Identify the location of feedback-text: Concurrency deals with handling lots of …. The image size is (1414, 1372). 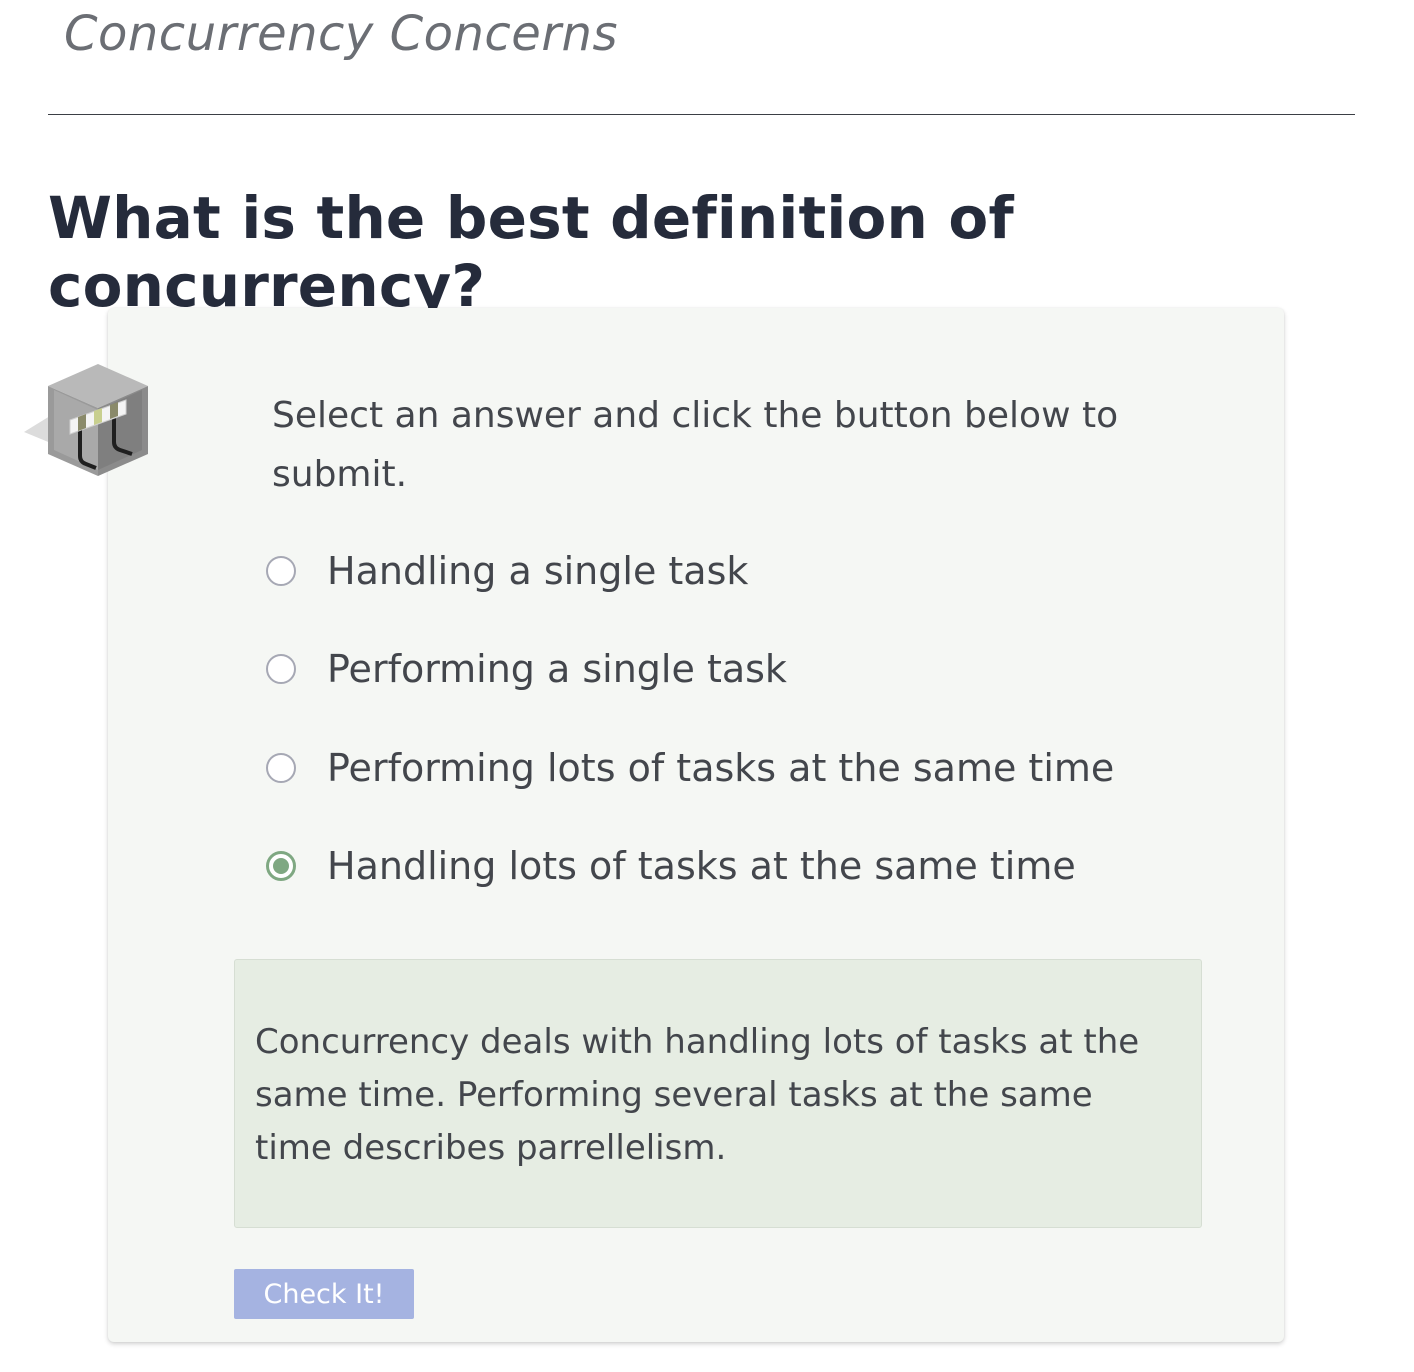
(697, 1095).